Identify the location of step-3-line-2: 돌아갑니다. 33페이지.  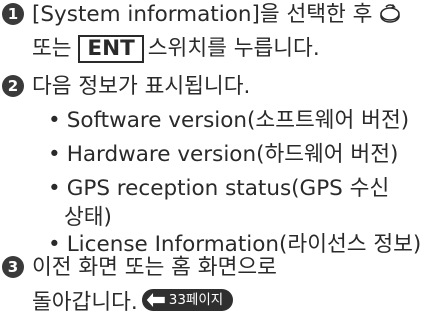
(133, 303).